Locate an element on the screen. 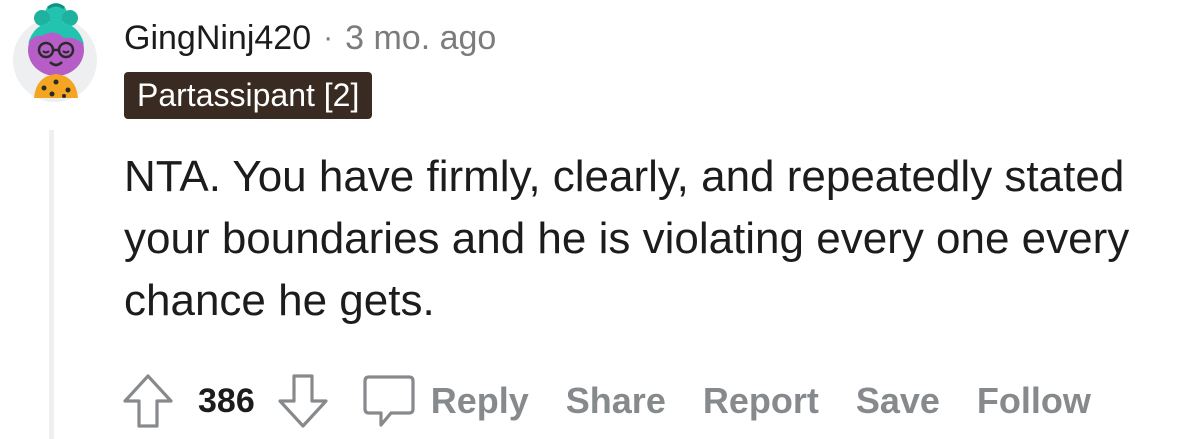 This screenshot has height=439, width=1179. report-button: Report is located at coordinates (761, 401).